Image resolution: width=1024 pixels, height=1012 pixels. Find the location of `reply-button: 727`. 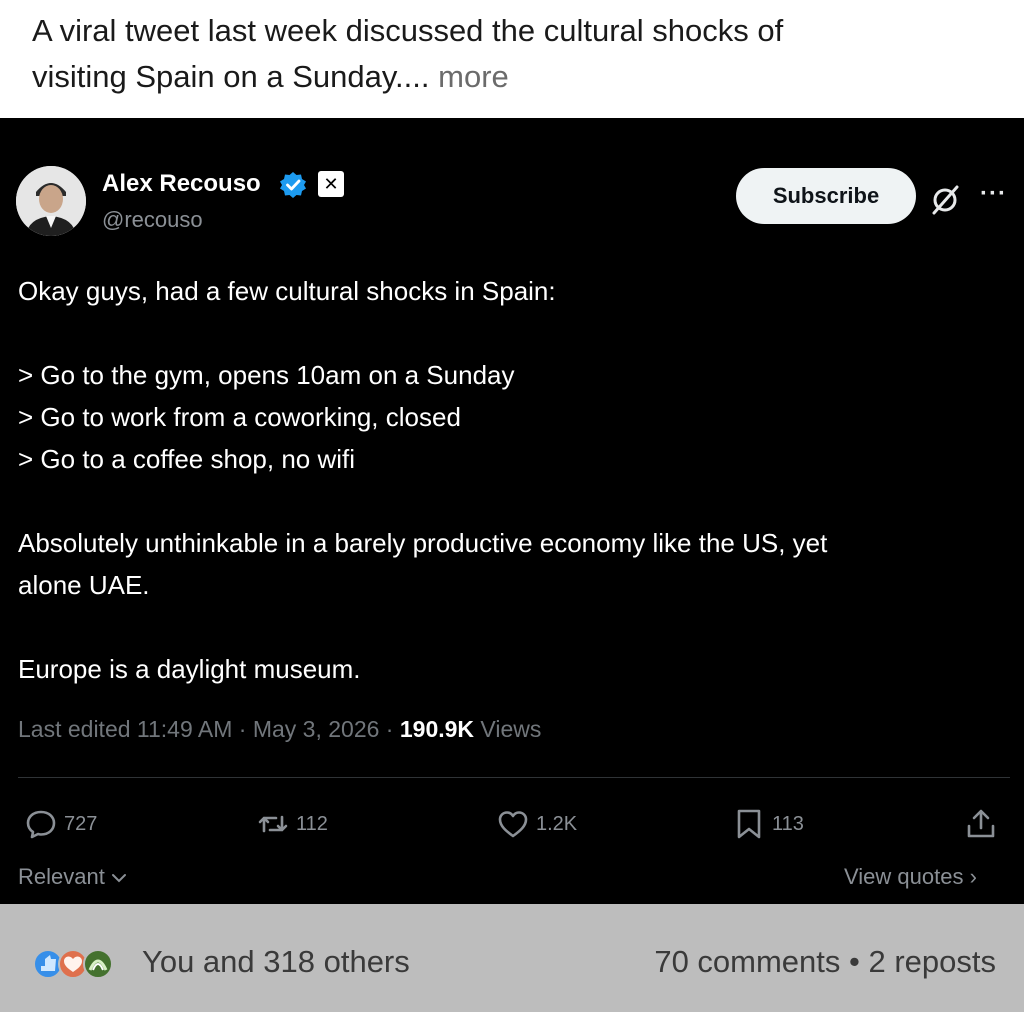

reply-button: 727 is located at coordinates (60, 824).